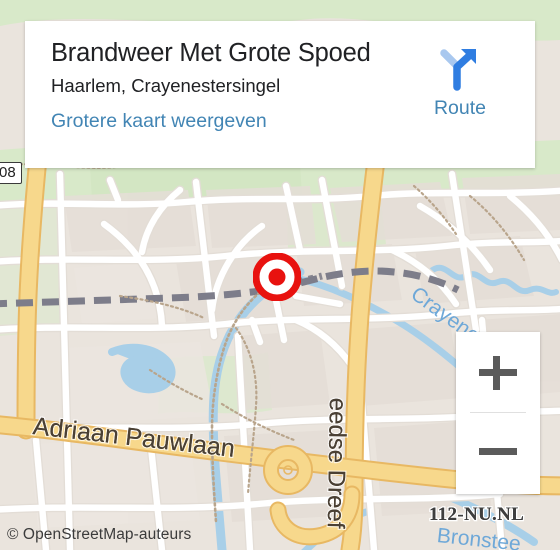 Image resolution: width=560 pixels, height=550 pixels. Describe the element at coordinates (476, 515) in the screenshot. I see `site-watermark: 112-NU.NL` at that location.